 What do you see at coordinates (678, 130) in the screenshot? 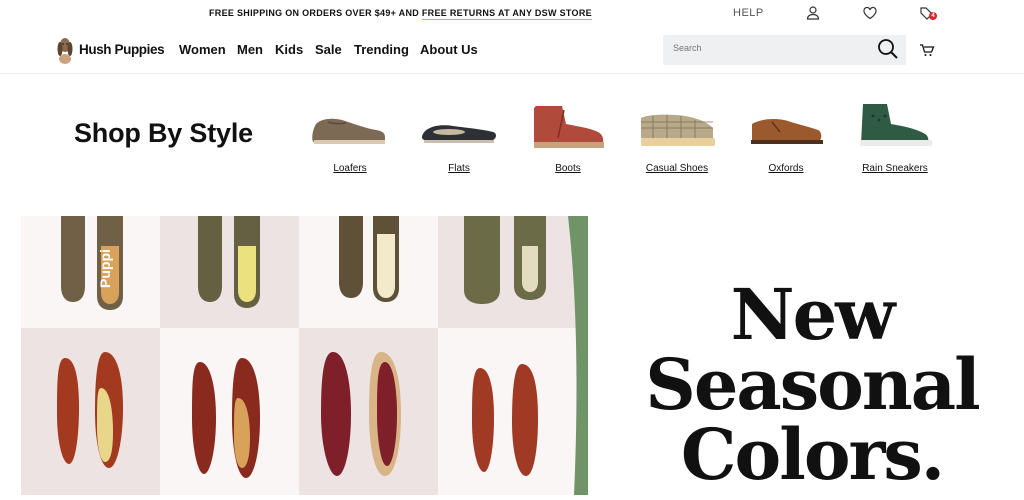
I see `casual-shoe-image` at bounding box center [678, 130].